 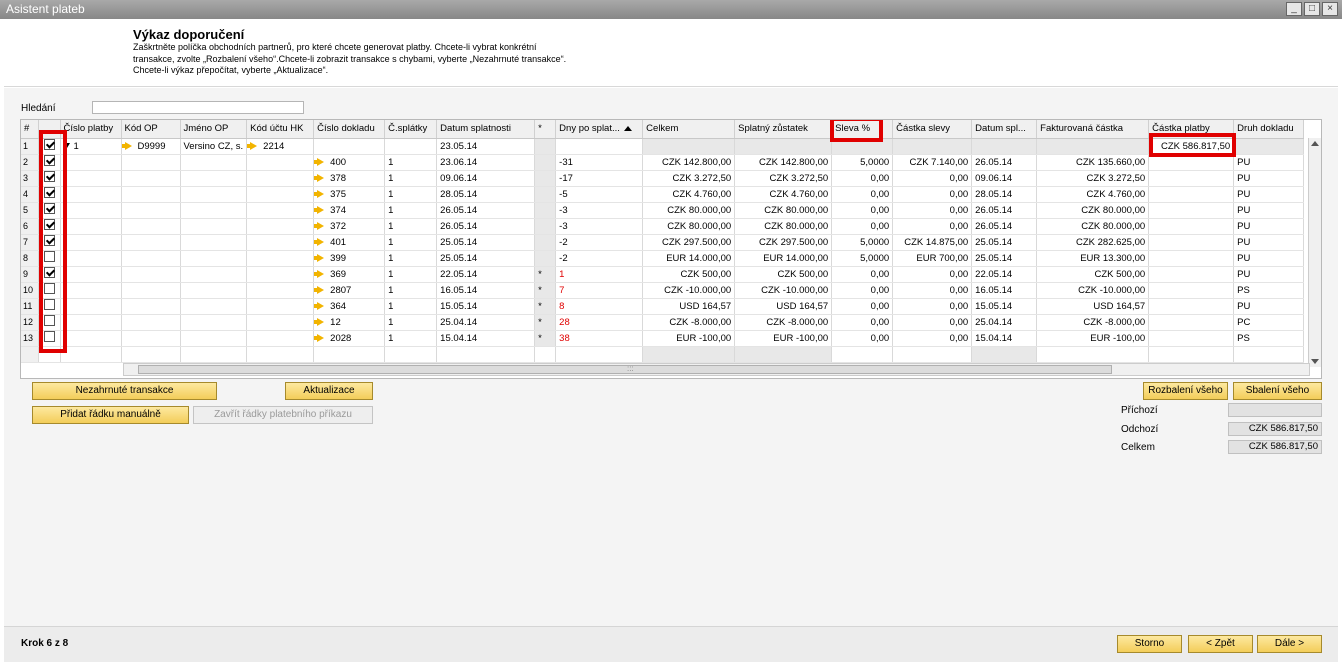 What do you see at coordinates (349, 338) in the screenshot?
I see `doc-no-cell: 2028` at bounding box center [349, 338].